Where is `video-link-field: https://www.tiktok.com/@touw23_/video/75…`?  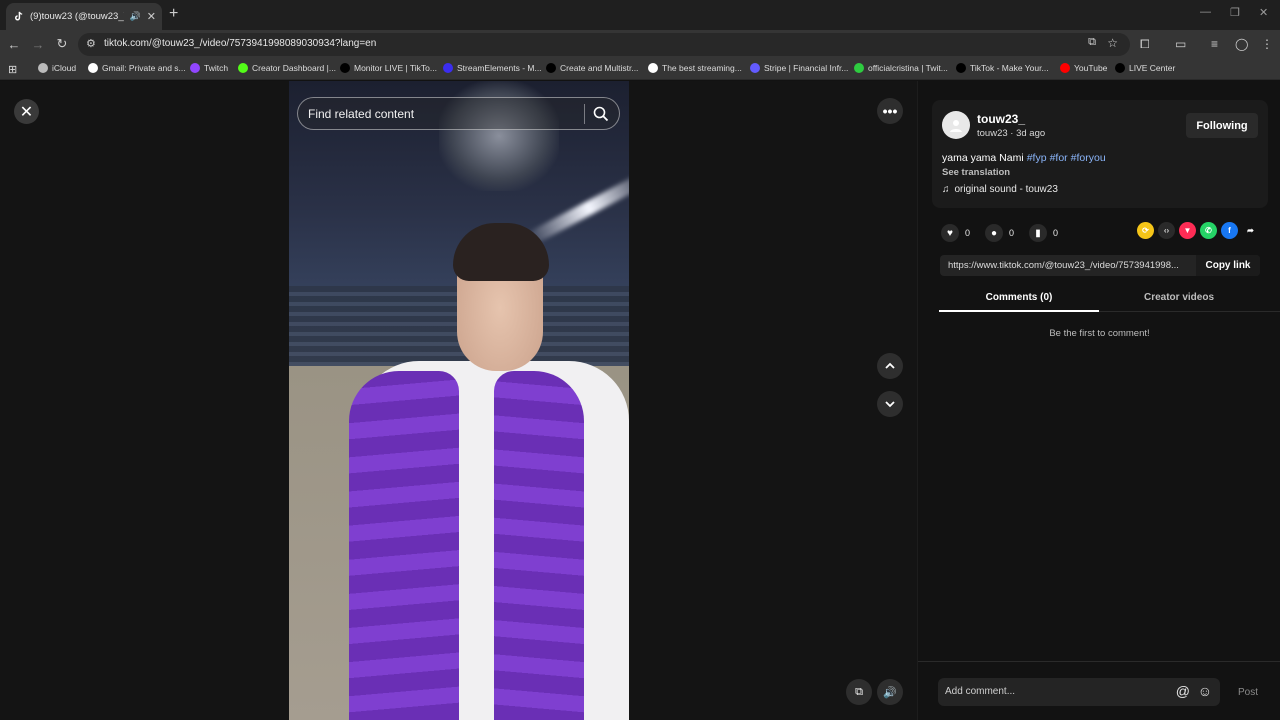 video-link-field: https://www.tiktok.com/@touw23_/video/75… is located at coordinates (1100, 265).